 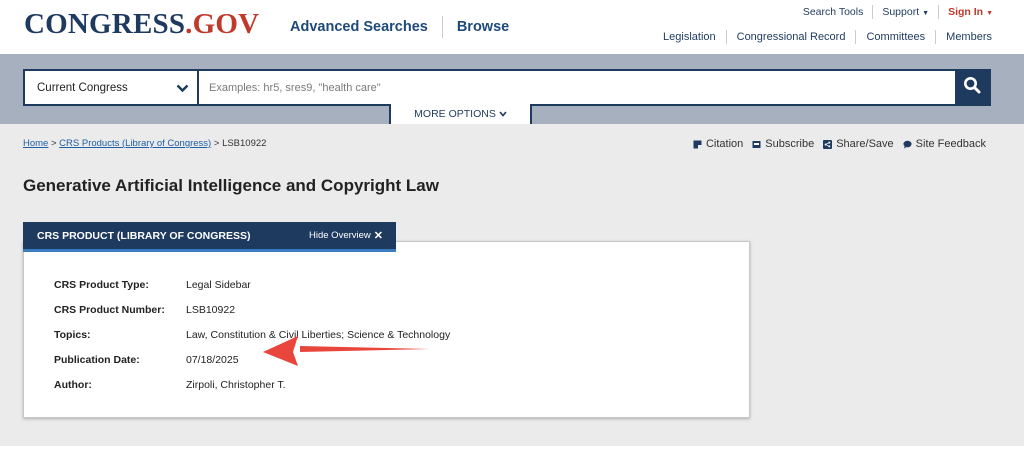 What do you see at coordinates (35, 143) in the screenshot?
I see `breadcrumb-home: Home` at bounding box center [35, 143].